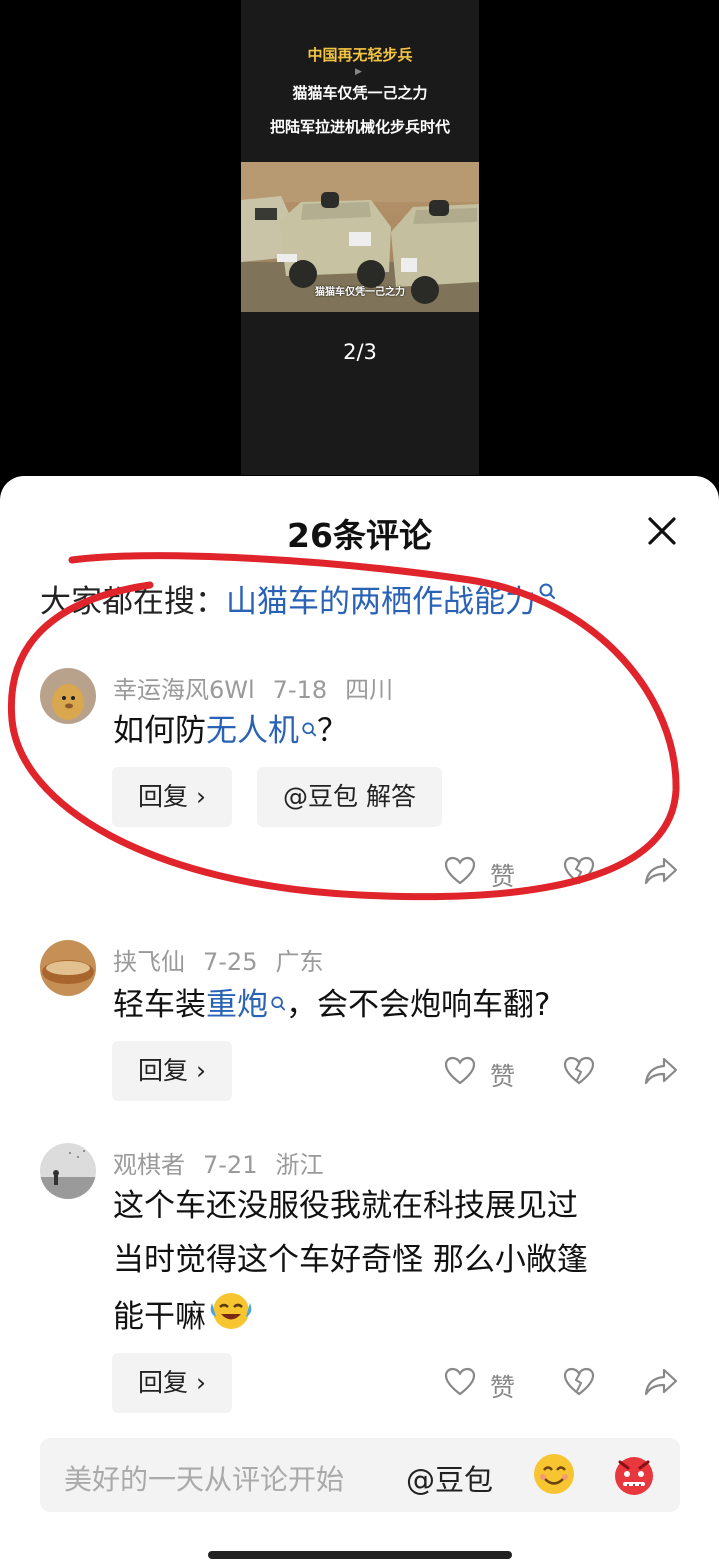 The image size is (719, 1568). I want to click on comment-username: 幸运海风6Wl, so click(184, 690).